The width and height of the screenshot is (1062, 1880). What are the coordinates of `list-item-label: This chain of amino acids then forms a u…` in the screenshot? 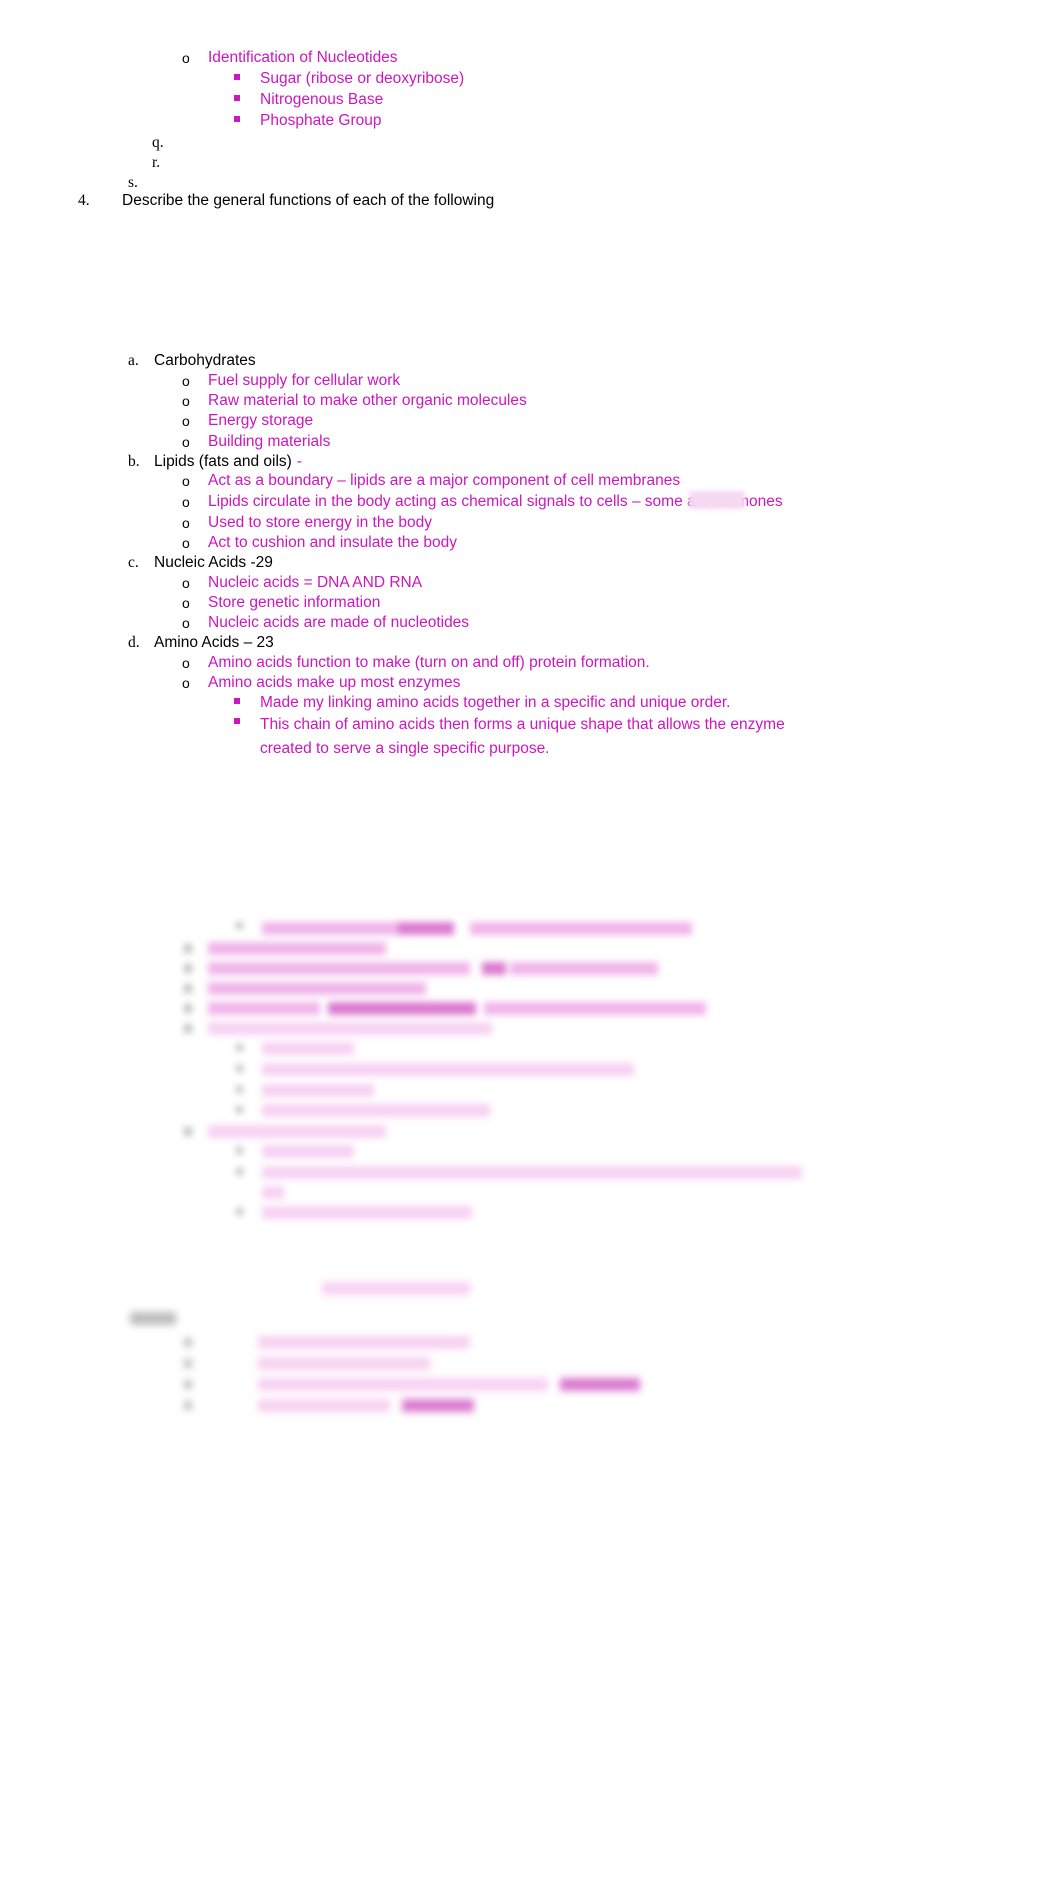 It's located at (522, 736).